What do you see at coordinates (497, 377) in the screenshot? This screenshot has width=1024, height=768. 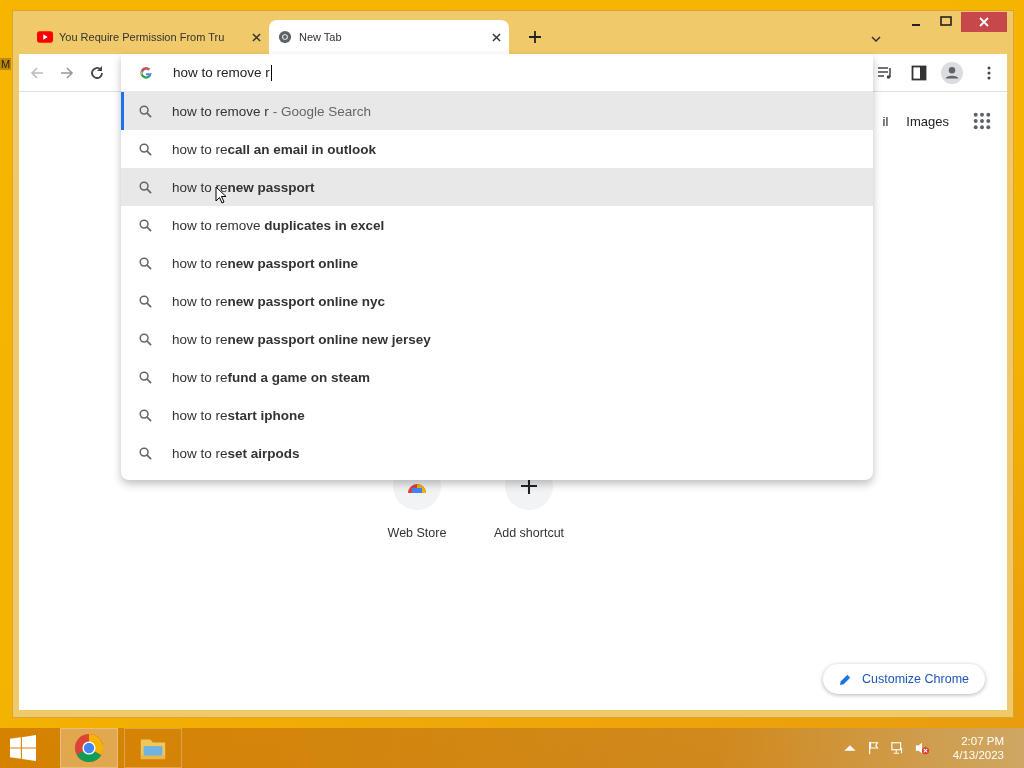 I see `suggestion-item: how to refund a game on steam` at bounding box center [497, 377].